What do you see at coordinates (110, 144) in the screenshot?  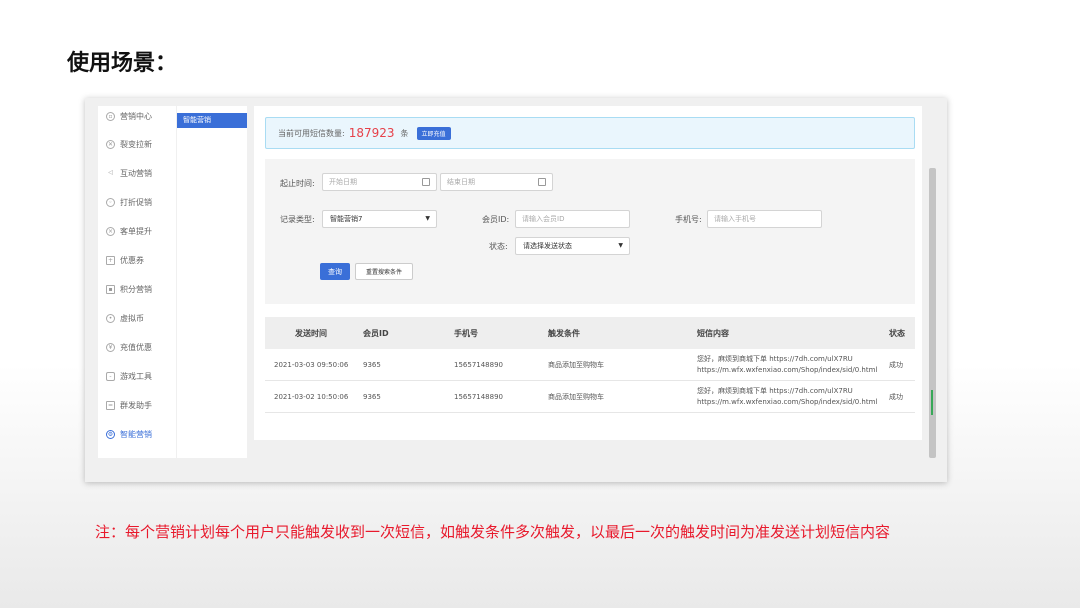 I see `fission-icon: ✕` at bounding box center [110, 144].